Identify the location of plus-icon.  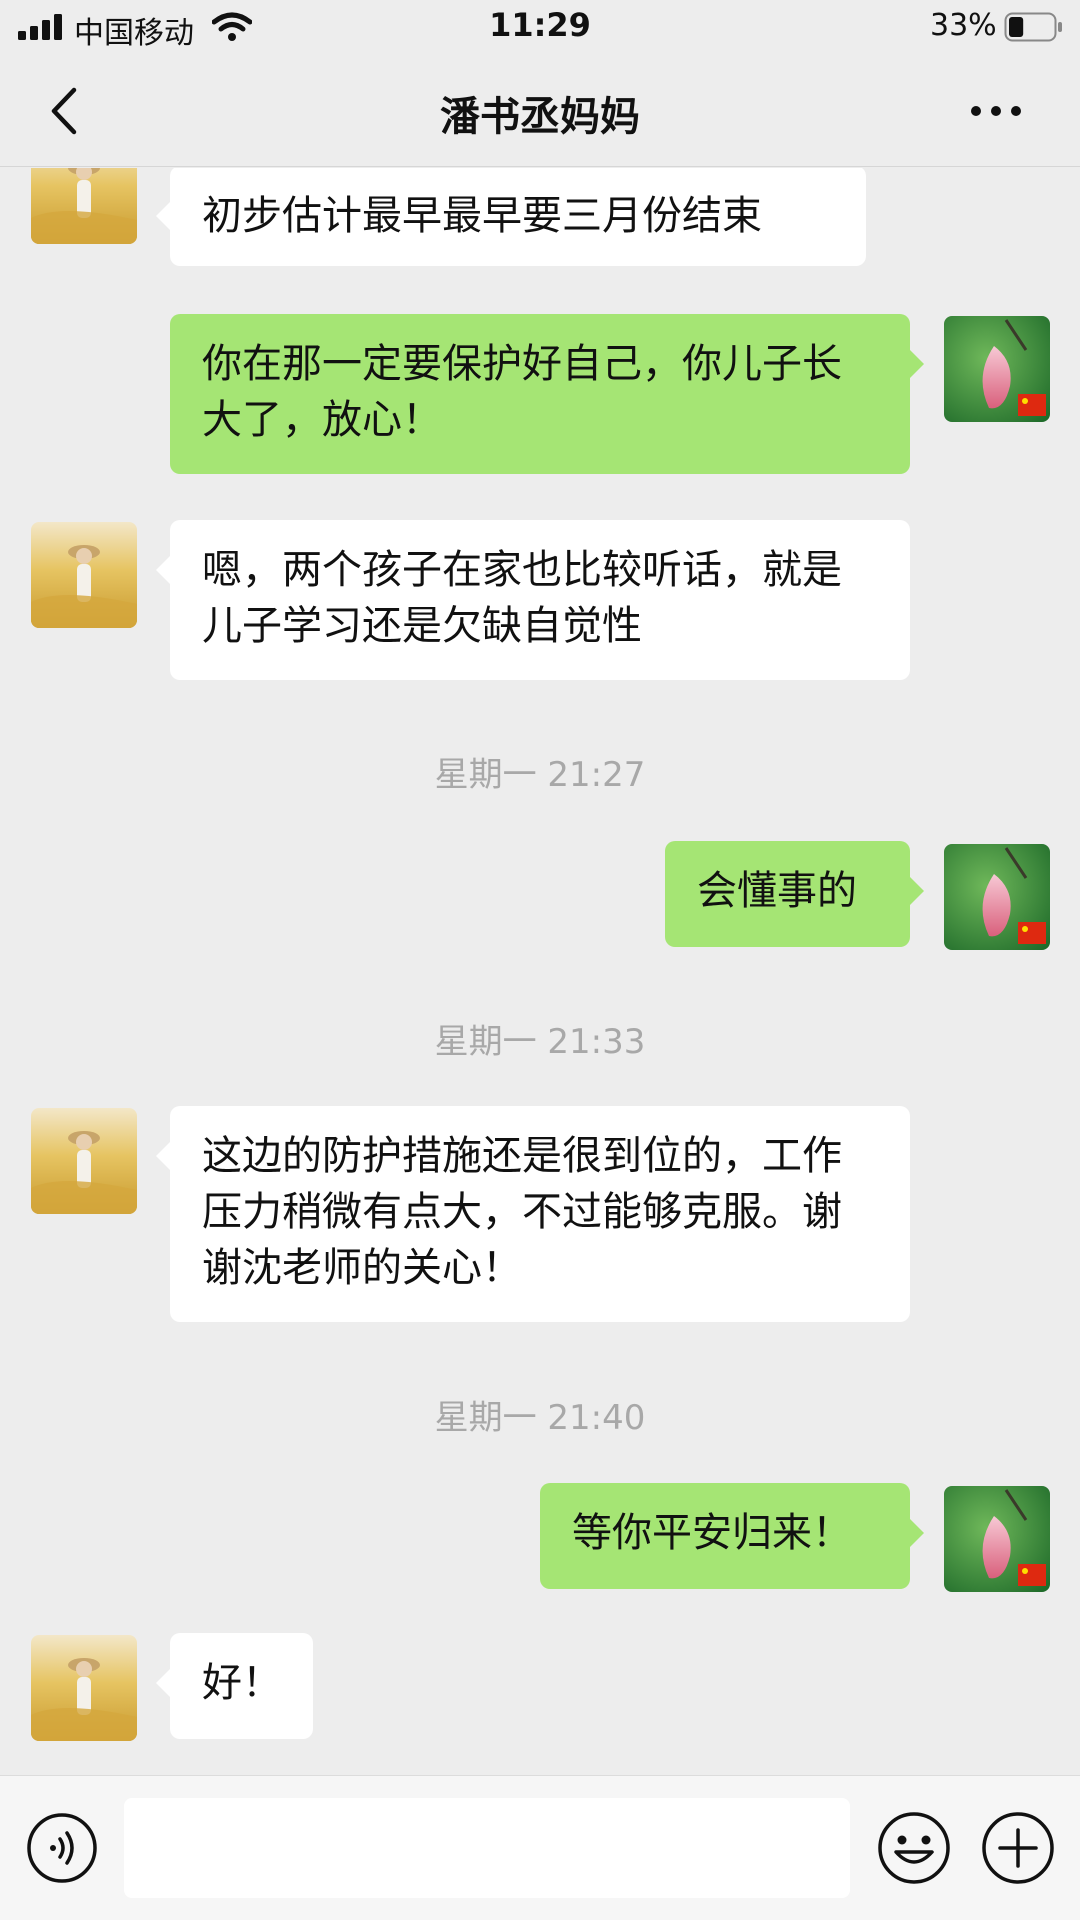
(1018, 1848).